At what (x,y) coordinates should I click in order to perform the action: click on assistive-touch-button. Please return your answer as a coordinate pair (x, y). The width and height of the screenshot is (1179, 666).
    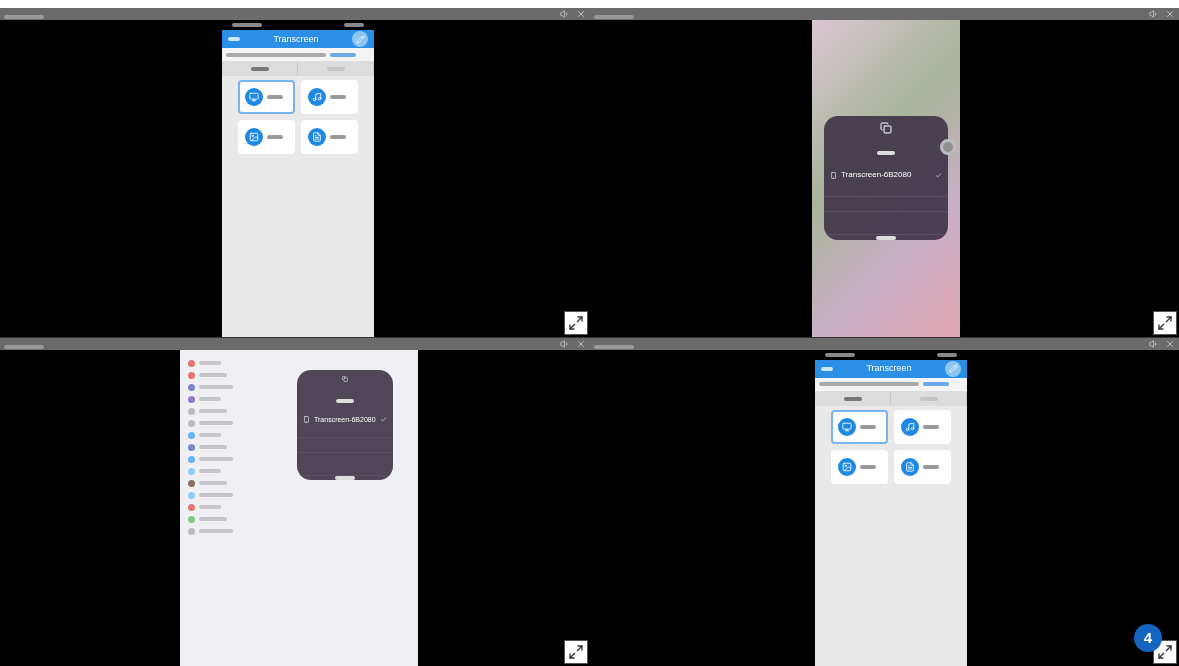
    Looking at the image, I should click on (948, 147).